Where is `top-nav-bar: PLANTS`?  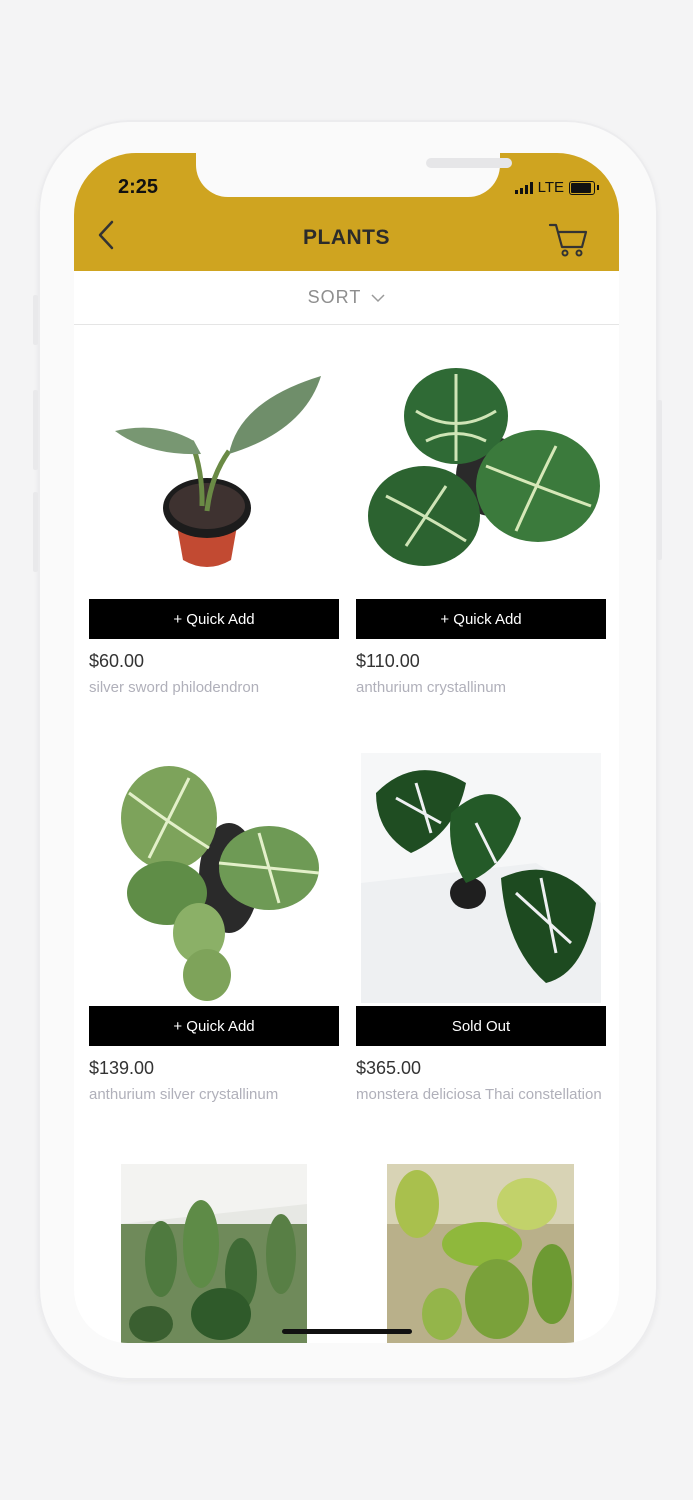 top-nav-bar: PLANTS is located at coordinates (346, 234).